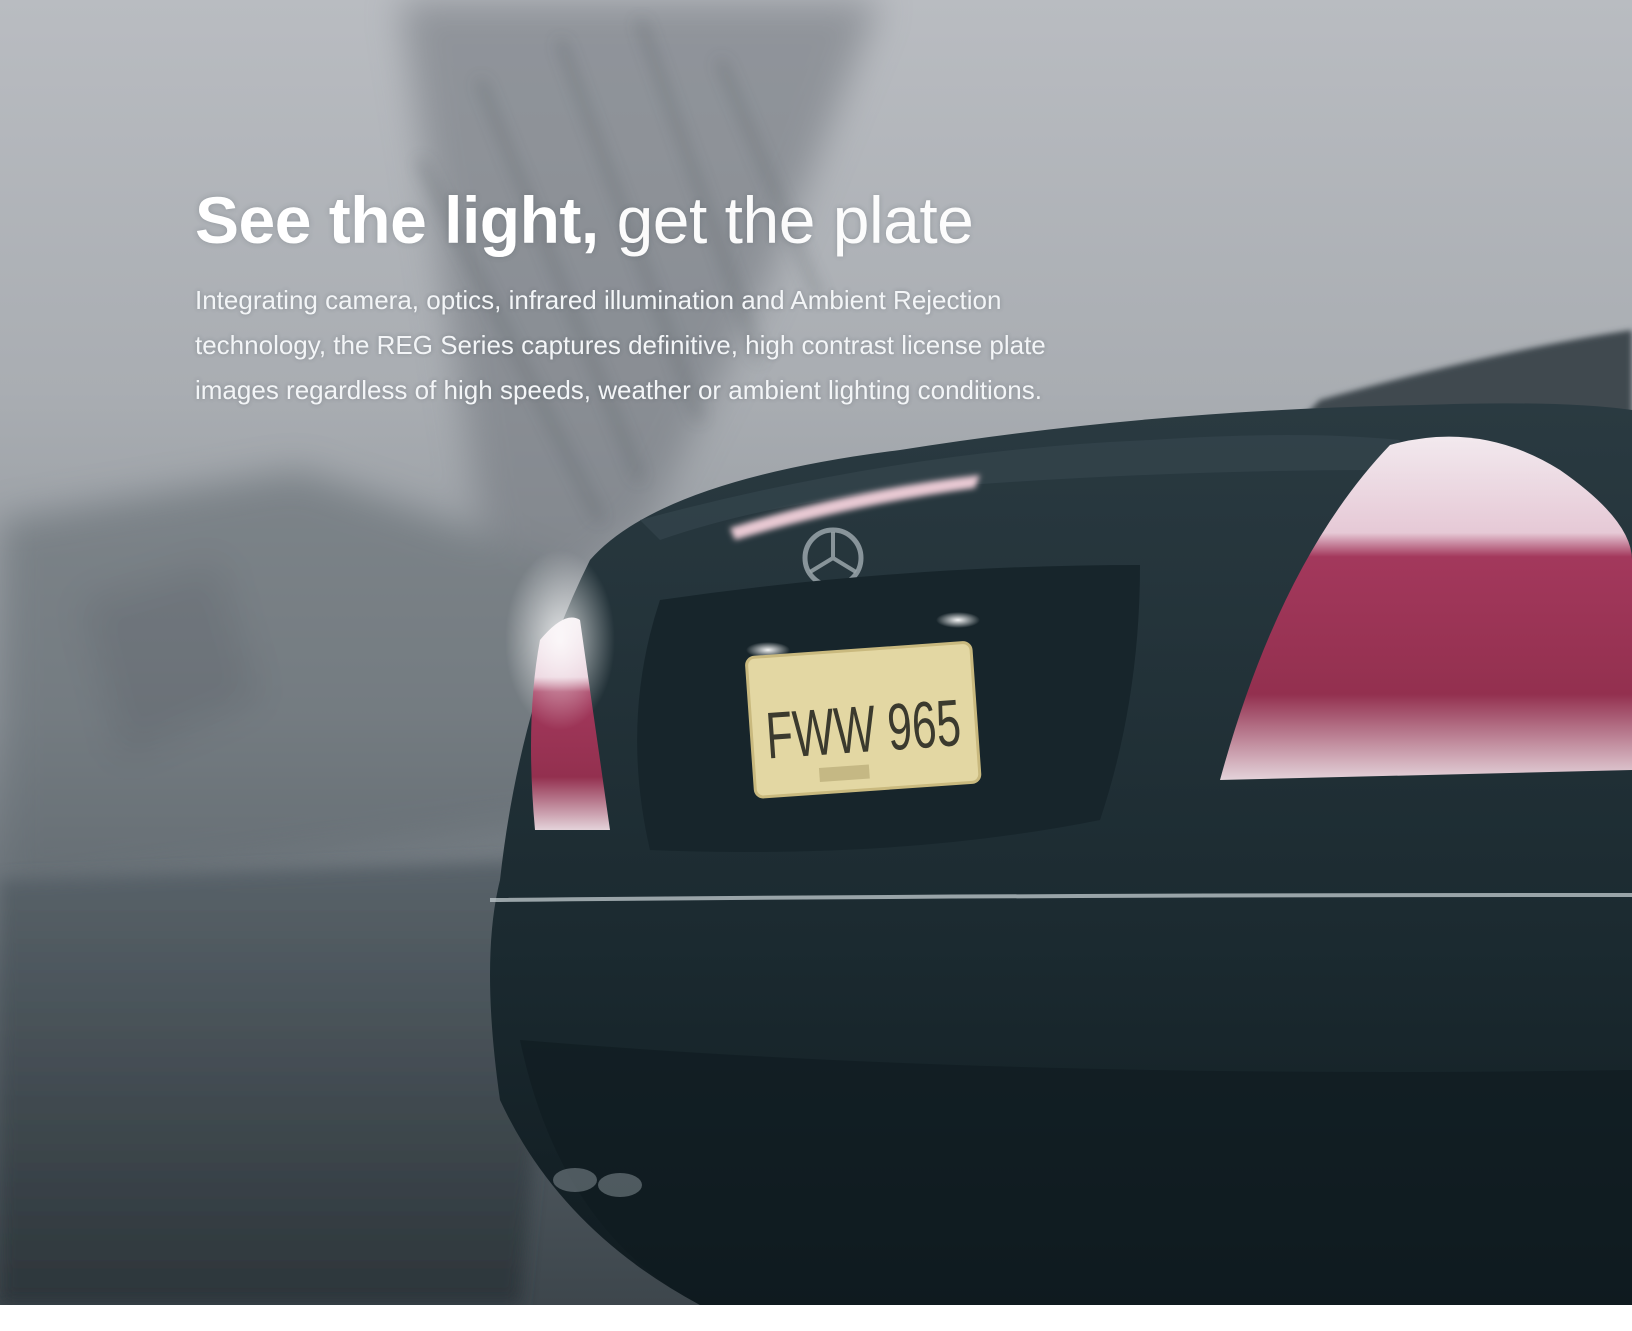 The width and height of the screenshot is (1632, 1331). Describe the element at coordinates (816, 1318) in the screenshot. I see `bottom-band` at that location.